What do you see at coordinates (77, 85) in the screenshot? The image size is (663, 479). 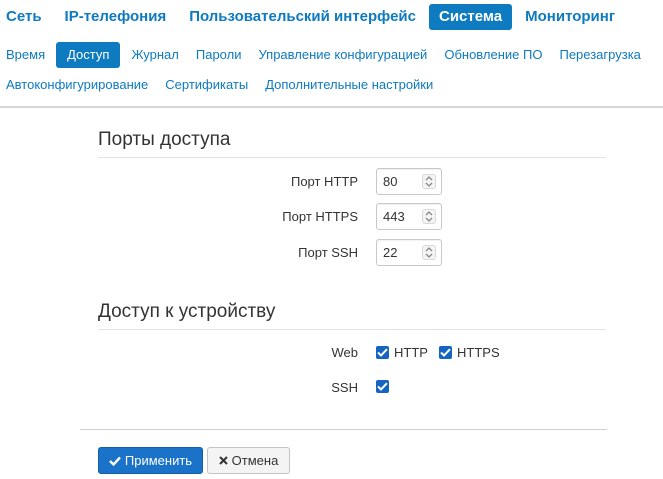 I see `subnav-item-autoconfig: Автоконфигурирование` at bounding box center [77, 85].